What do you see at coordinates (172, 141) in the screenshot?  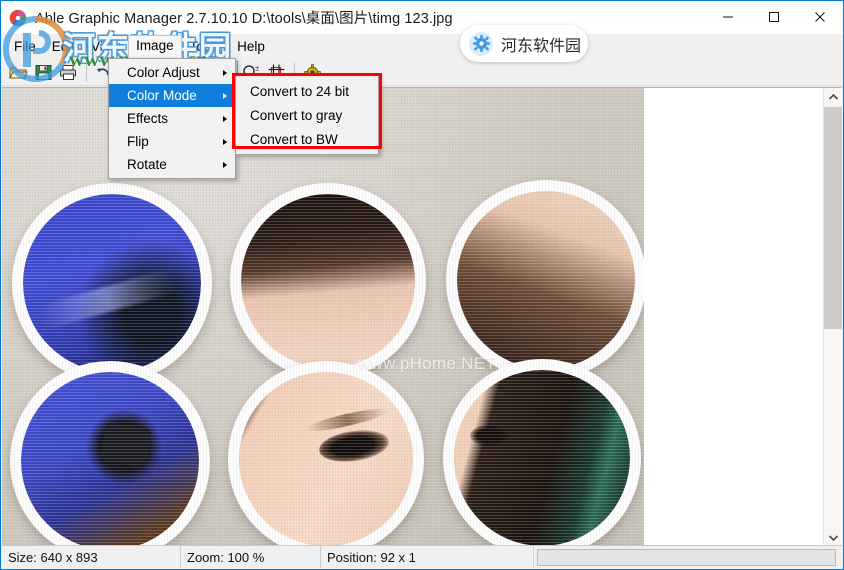 I see `menu-item-flip: Flip` at bounding box center [172, 141].